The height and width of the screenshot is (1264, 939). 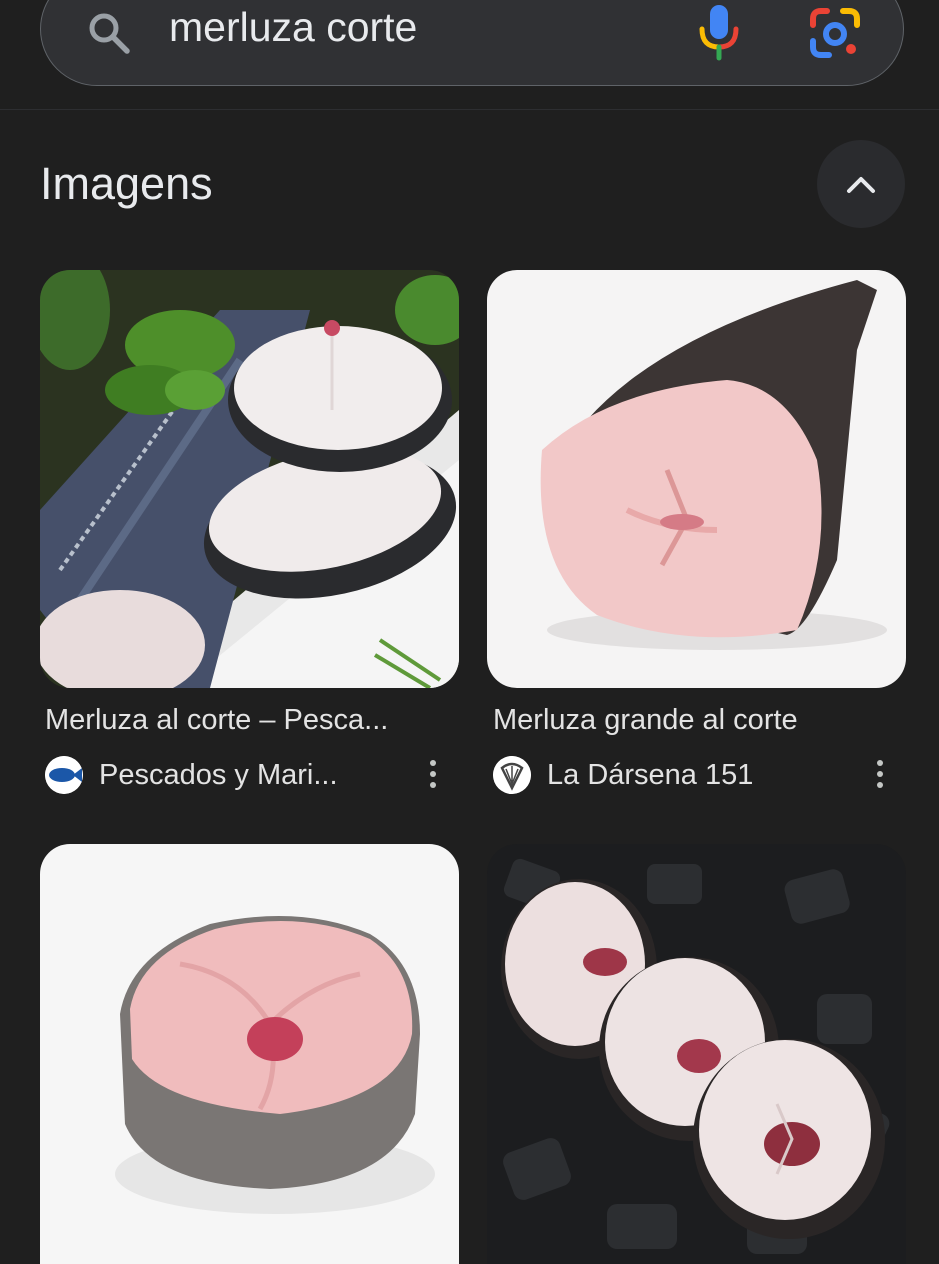 What do you see at coordinates (835, 33) in the screenshot?
I see `lens-icon` at bounding box center [835, 33].